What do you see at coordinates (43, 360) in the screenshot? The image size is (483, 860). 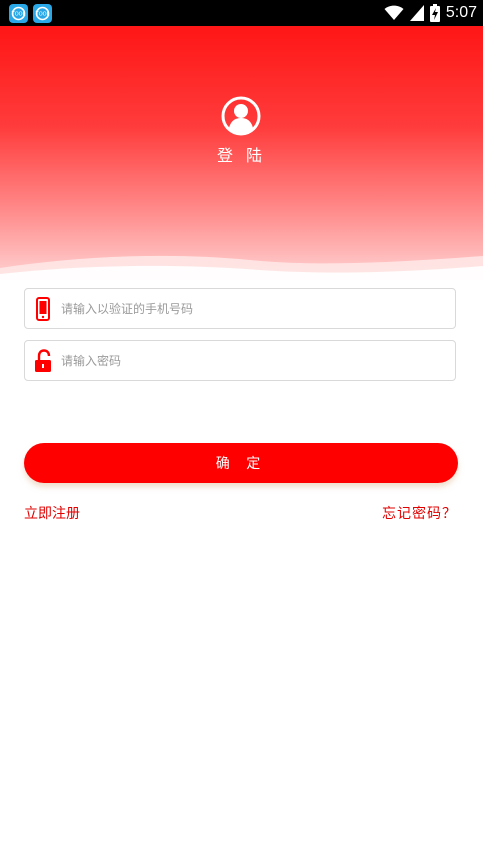 I see `unlock-icon` at bounding box center [43, 360].